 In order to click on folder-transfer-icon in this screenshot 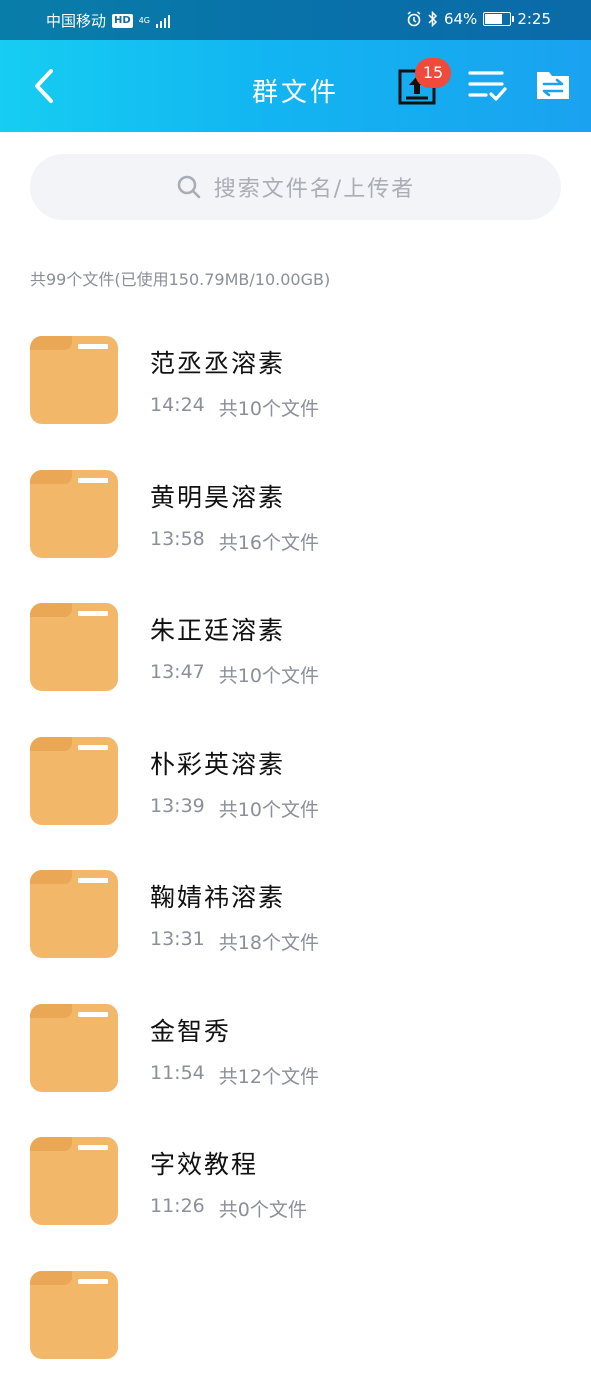, I will do `click(553, 85)`.